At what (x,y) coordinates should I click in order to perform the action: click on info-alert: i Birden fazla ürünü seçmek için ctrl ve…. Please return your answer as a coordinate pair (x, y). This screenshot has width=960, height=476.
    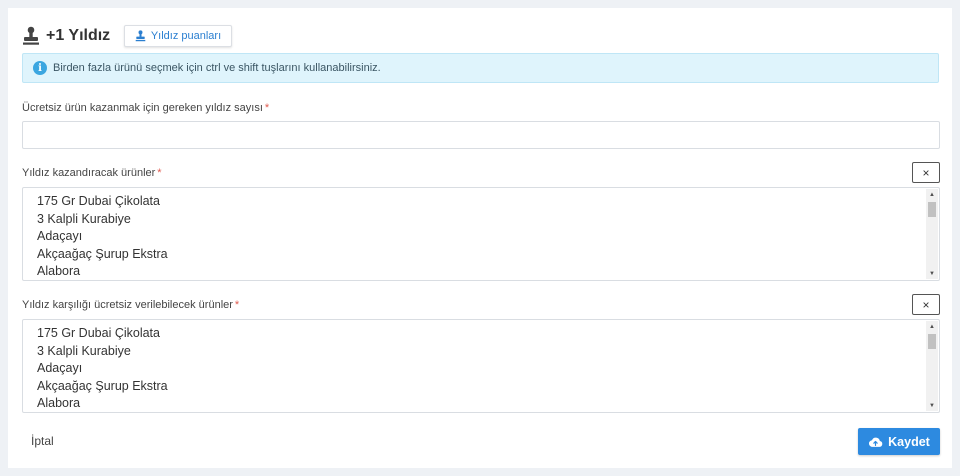
    Looking at the image, I should click on (480, 68).